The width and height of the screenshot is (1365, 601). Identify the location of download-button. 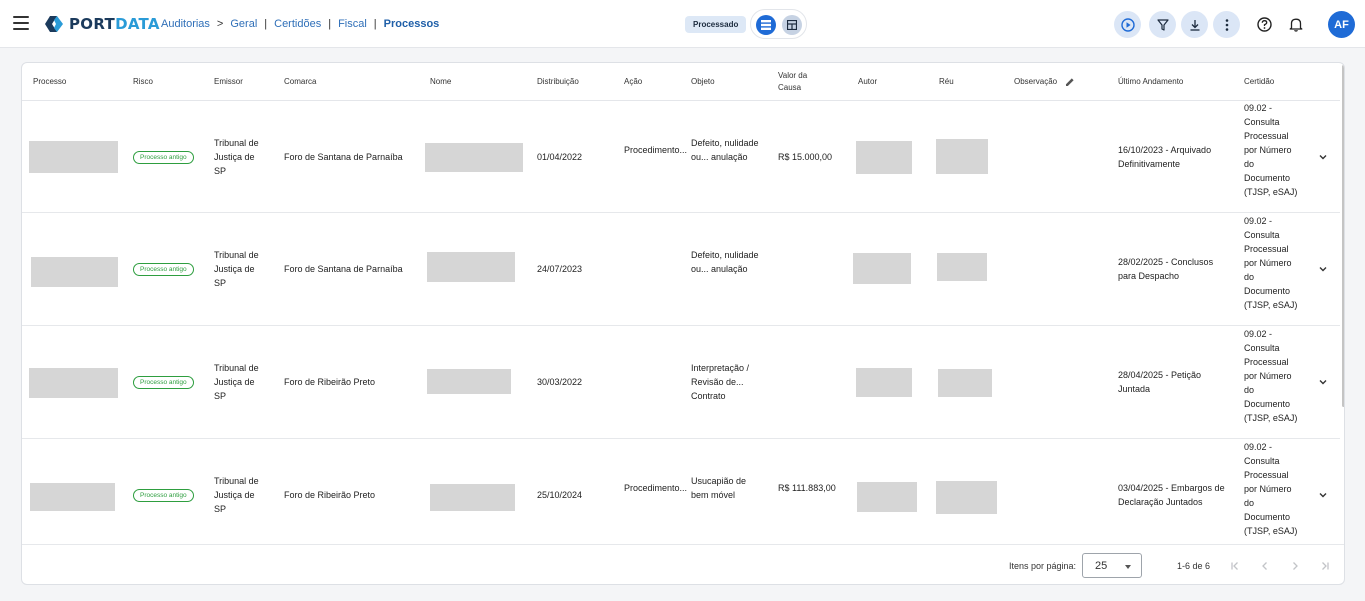
(1194, 24).